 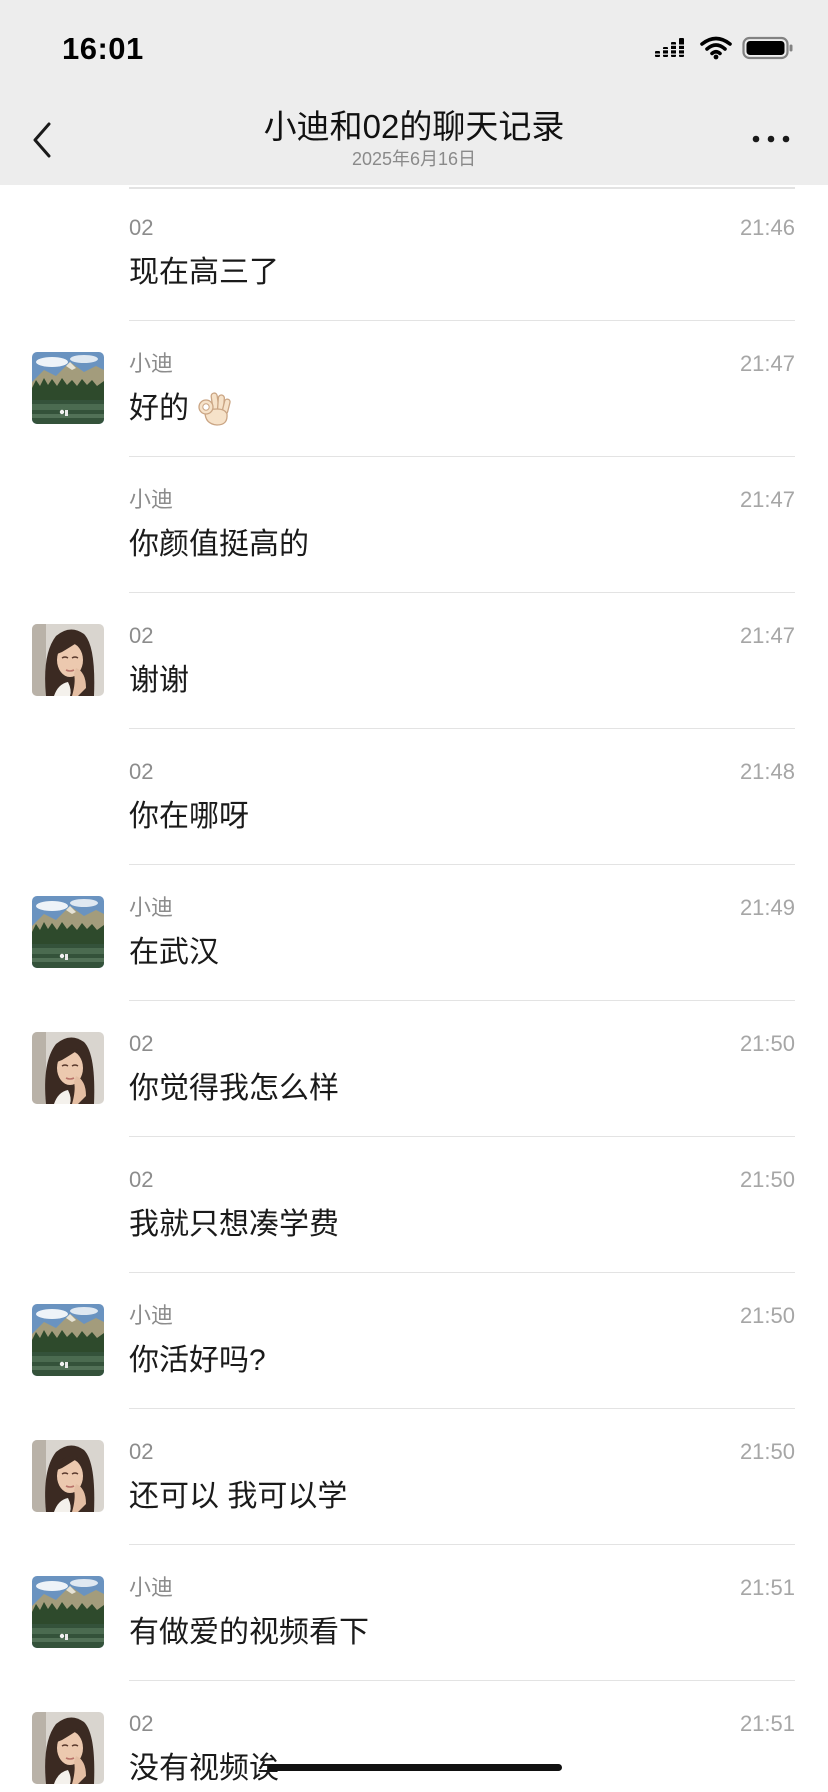 I want to click on home-indicator, so click(x=415, y=1767).